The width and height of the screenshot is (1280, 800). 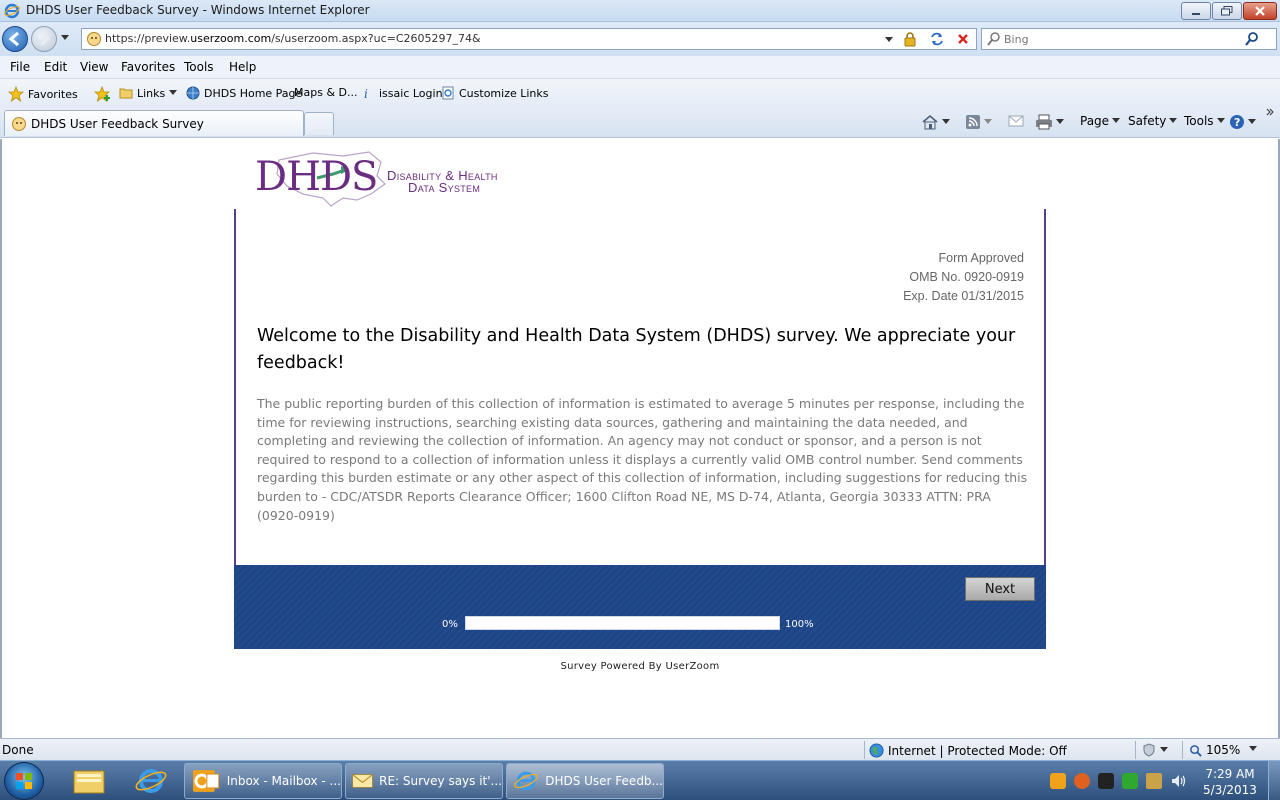 What do you see at coordinates (242, 67) in the screenshot?
I see `menu-help: Help` at bounding box center [242, 67].